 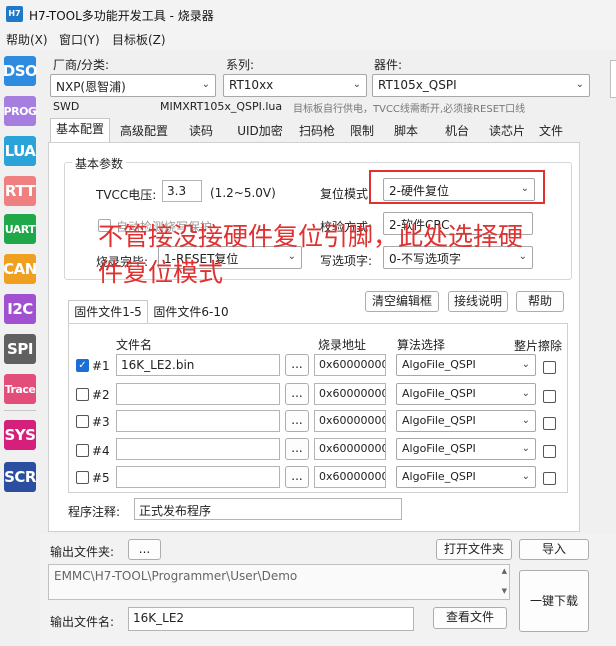 What do you see at coordinates (457, 131) in the screenshot?
I see `tab-machine: 机台` at bounding box center [457, 131].